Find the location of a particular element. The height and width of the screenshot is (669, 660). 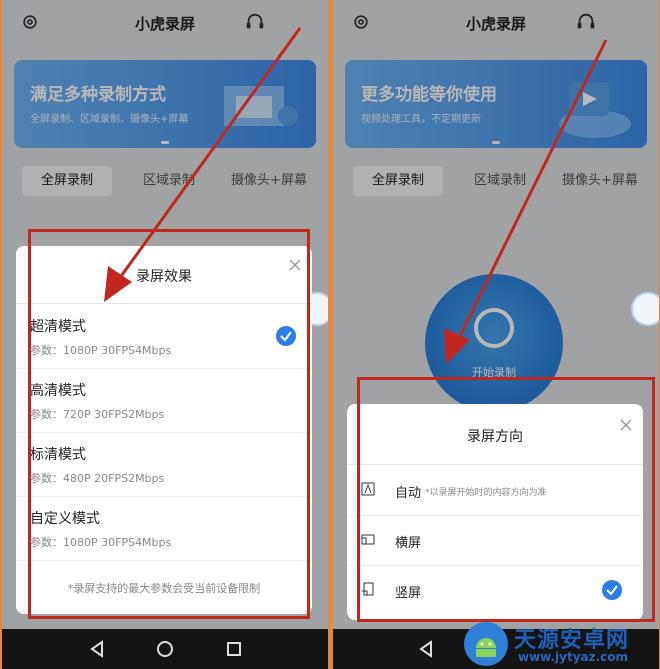

site-watermark: 天源安卓网 www.jytyaz.com is located at coordinates (561, 643).